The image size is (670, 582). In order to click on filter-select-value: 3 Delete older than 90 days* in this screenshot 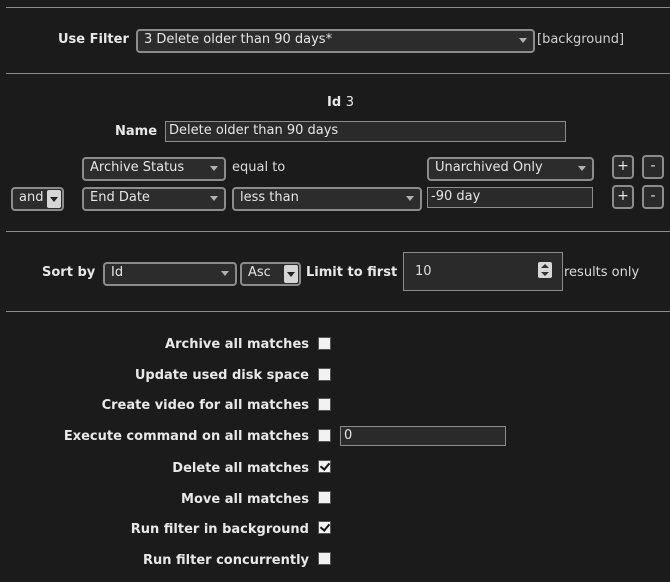, I will do `click(238, 39)`.